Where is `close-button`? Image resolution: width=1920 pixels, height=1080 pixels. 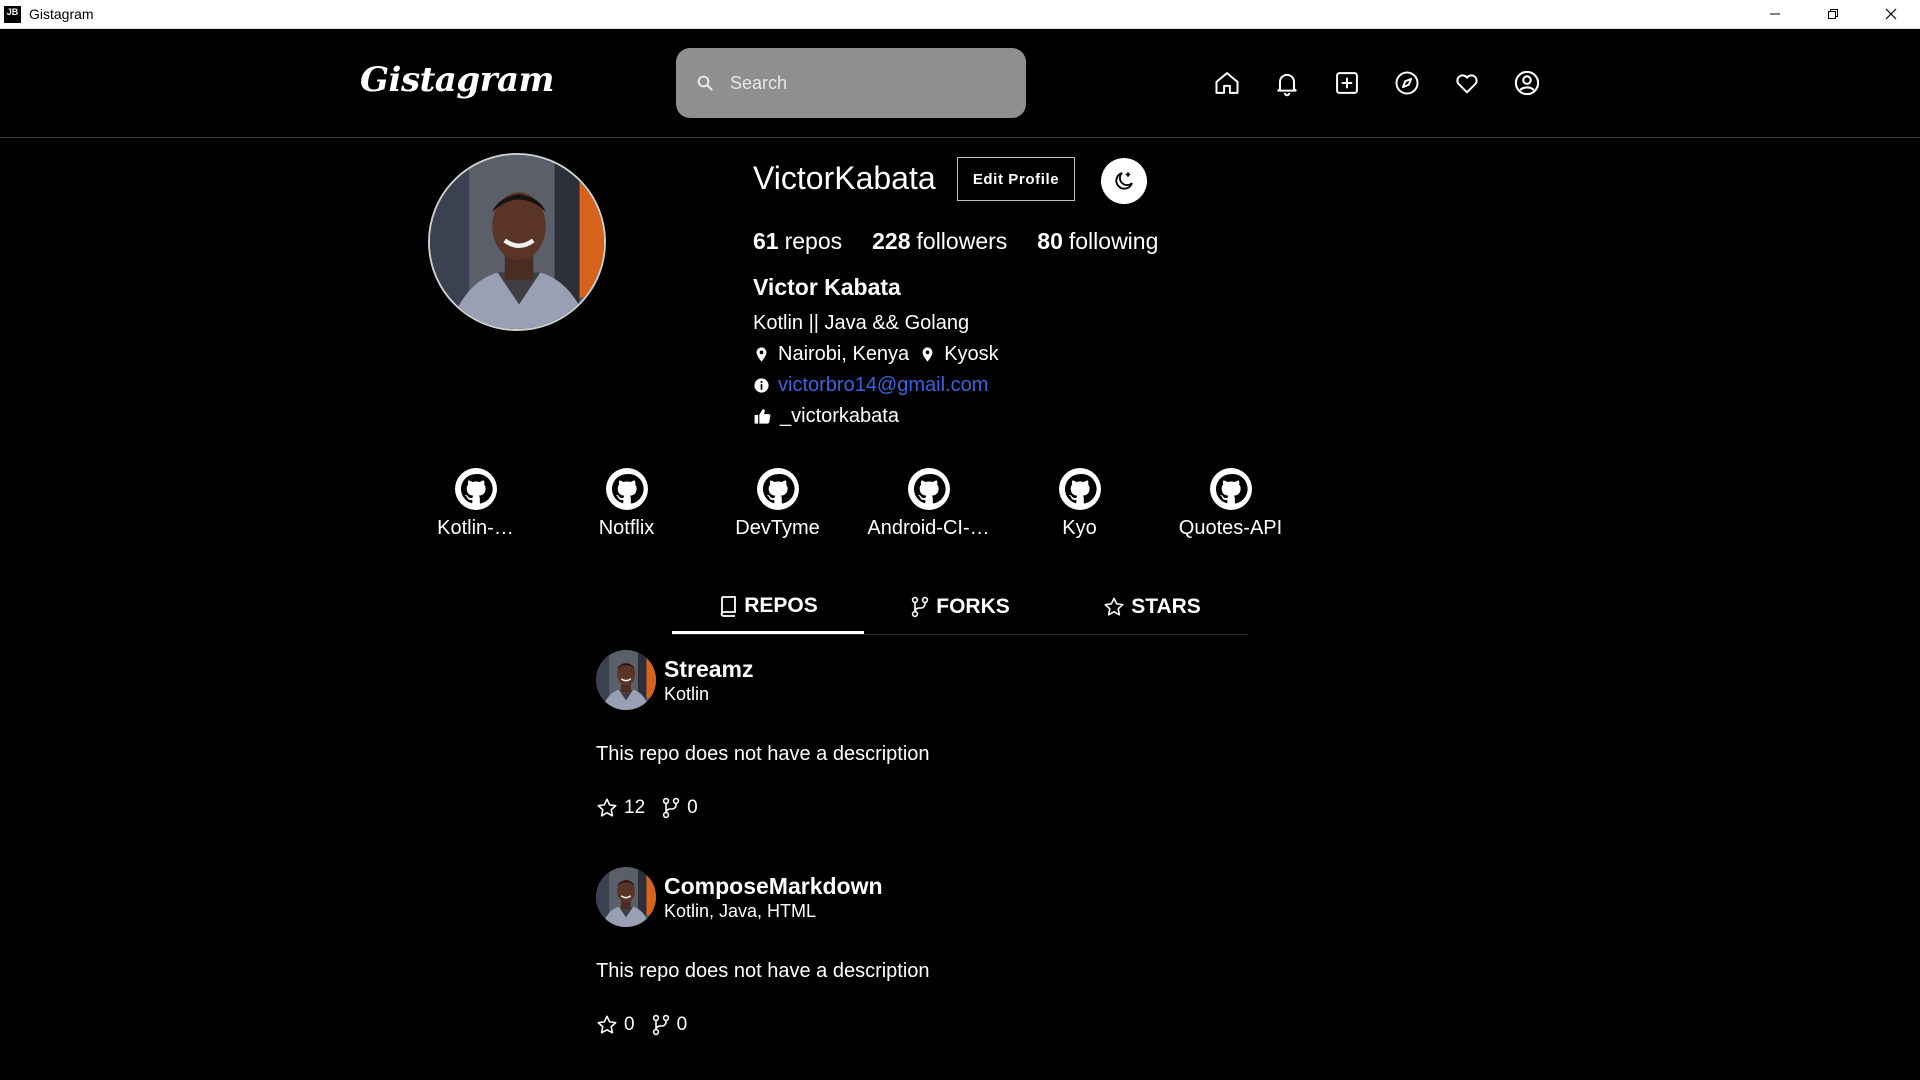 close-button is located at coordinates (1891, 14).